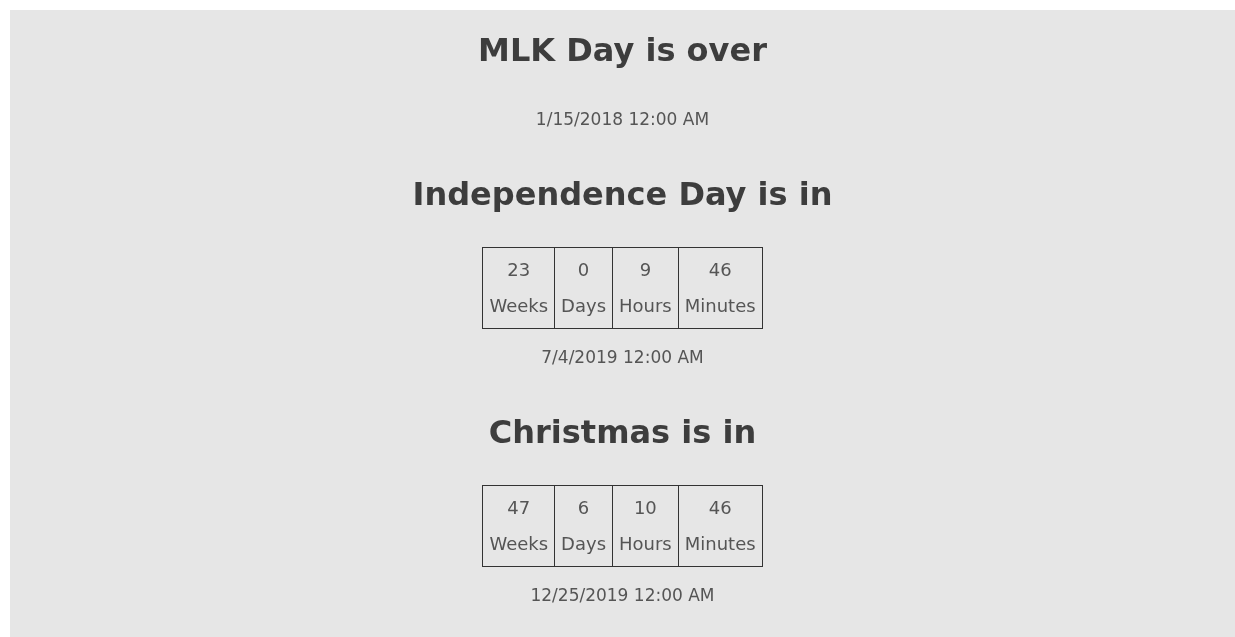 This screenshot has width=1235, height=637. I want to click on event-title: MLK Day is over, so click(622, 50).